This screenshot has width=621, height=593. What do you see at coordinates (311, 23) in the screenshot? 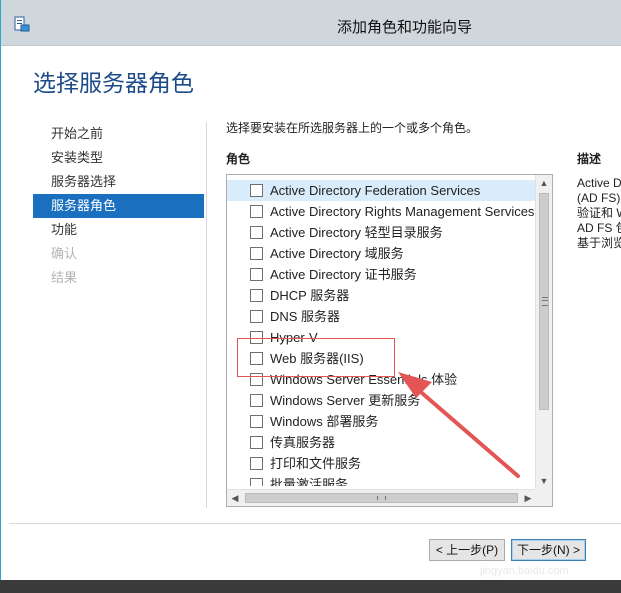
I see `title-bar: 添加角色和功能向导` at bounding box center [311, 23].